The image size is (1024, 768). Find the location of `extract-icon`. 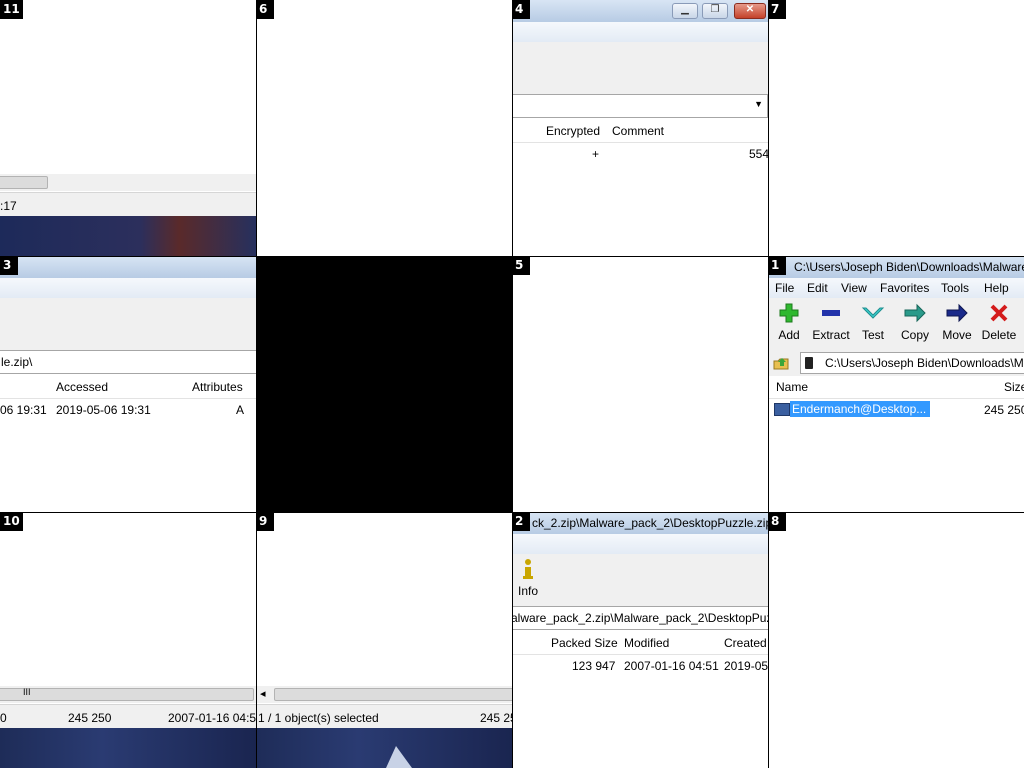

extract-icon is located at coordinates (831, 315).